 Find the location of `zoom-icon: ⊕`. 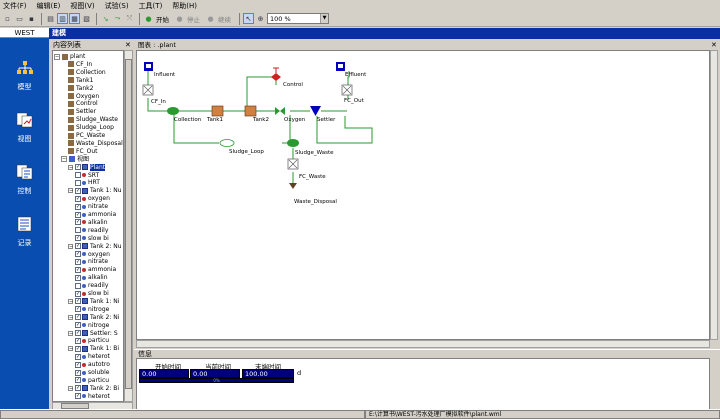

zoom-icon: ⊕ is located at coordinates (260, 18).